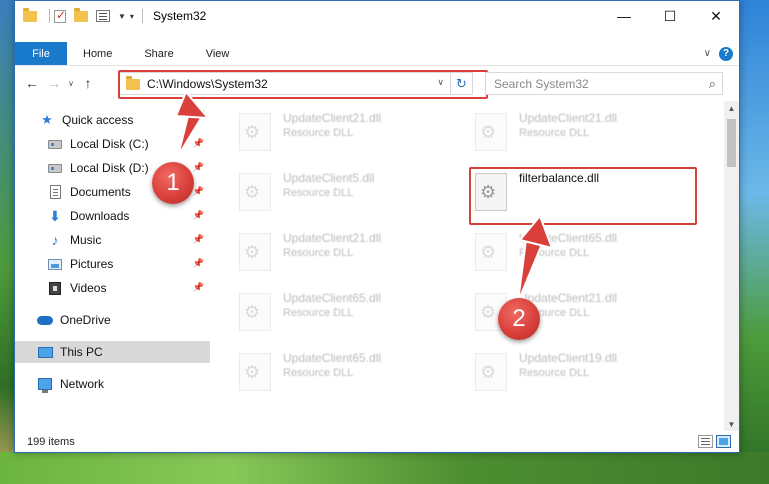  I want to click on status-bar: 199 items, so click(377, 441).